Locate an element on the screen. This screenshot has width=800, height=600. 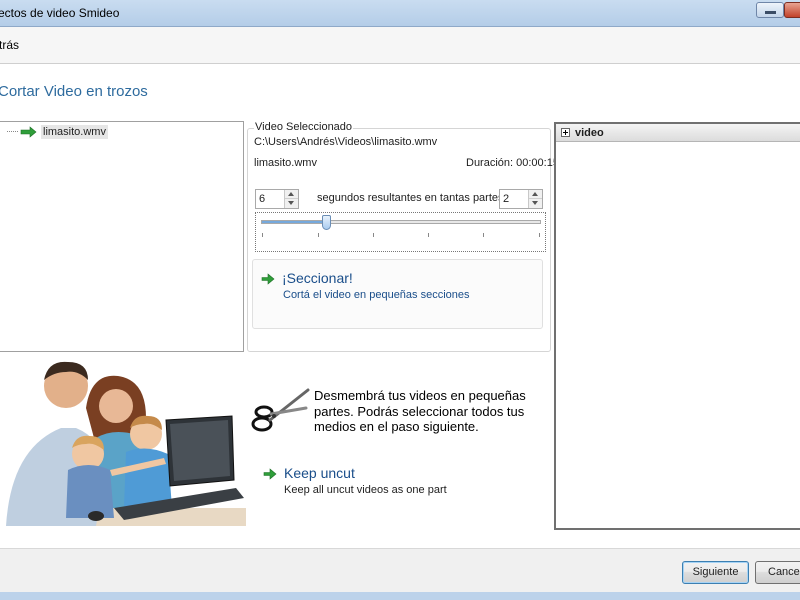
minimize-button is located at coordinates (770, 10).